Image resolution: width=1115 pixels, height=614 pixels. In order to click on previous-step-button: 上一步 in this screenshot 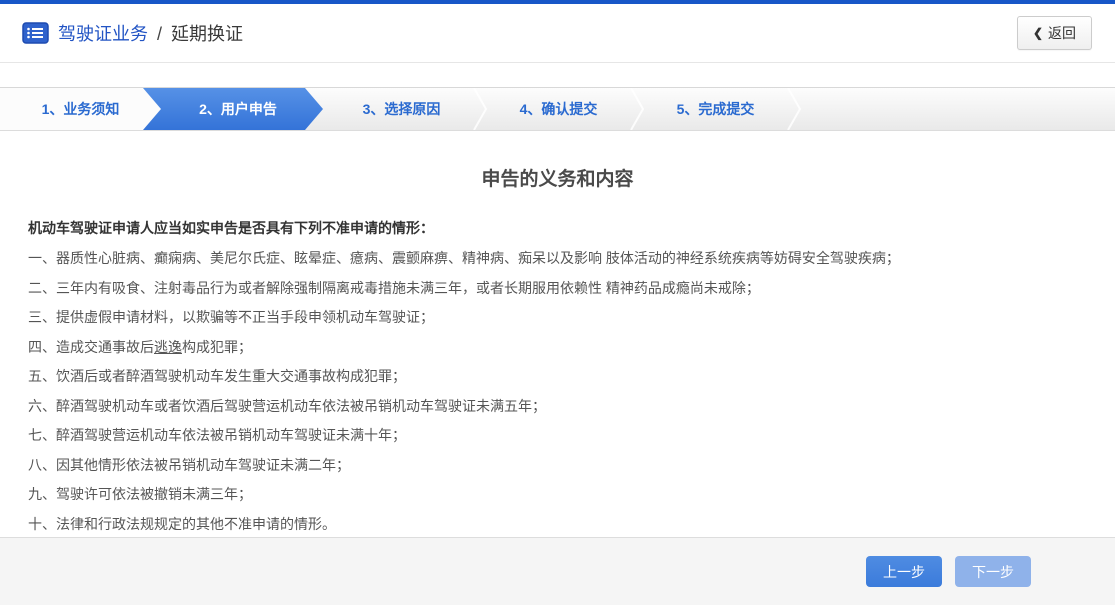, I will do `click(904, 571)`.